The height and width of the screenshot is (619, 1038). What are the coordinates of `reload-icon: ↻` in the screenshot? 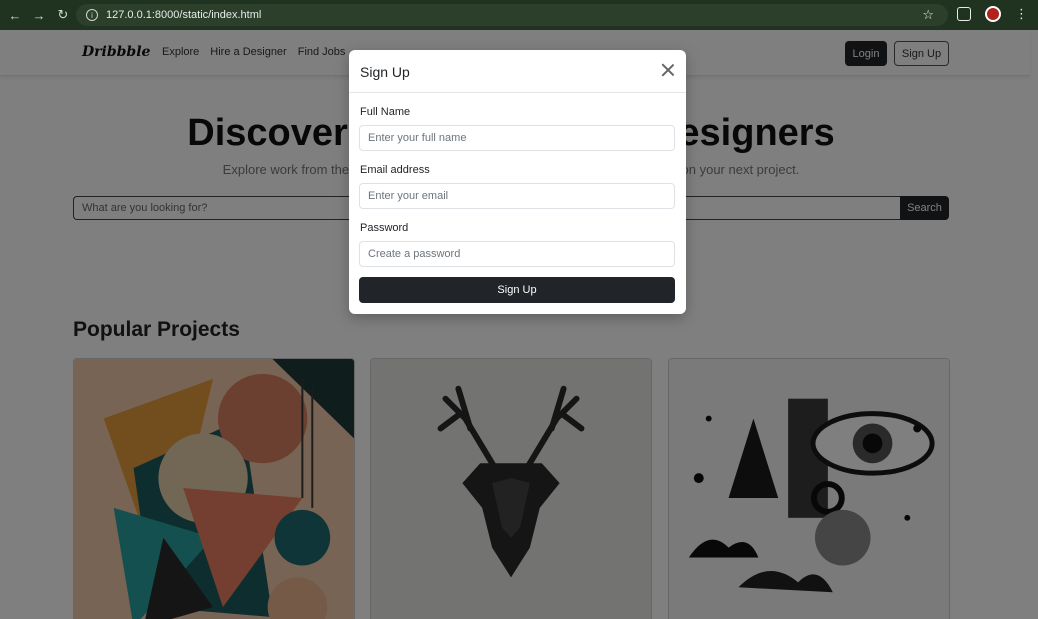 It's located at (63, 15).